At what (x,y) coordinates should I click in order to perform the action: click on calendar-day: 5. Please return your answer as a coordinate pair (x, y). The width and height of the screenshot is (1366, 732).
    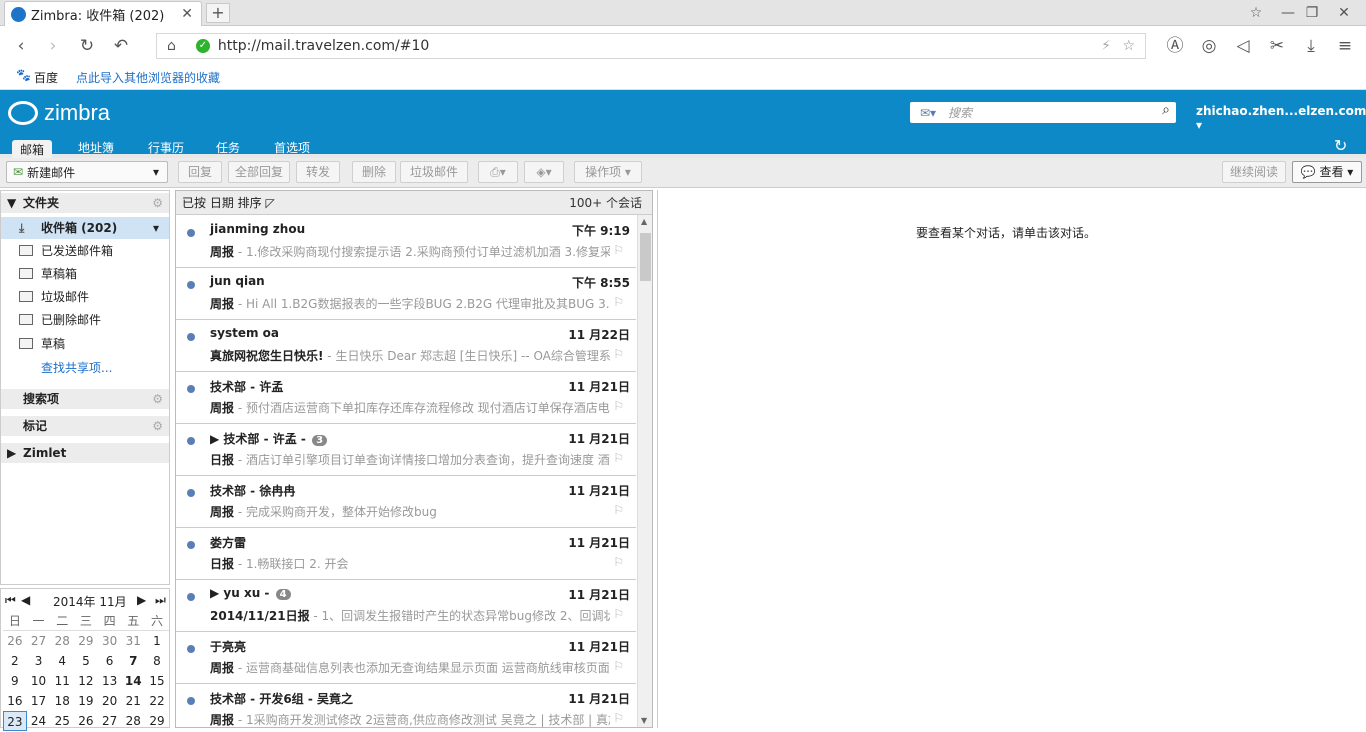
    Looking at the image, I should click on (86, 661).